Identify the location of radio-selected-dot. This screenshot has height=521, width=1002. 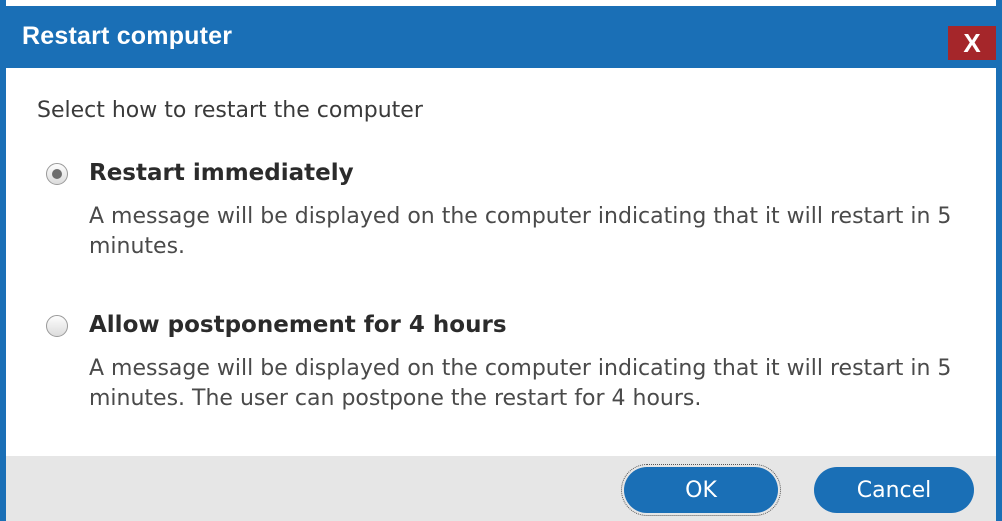
(57, 174).